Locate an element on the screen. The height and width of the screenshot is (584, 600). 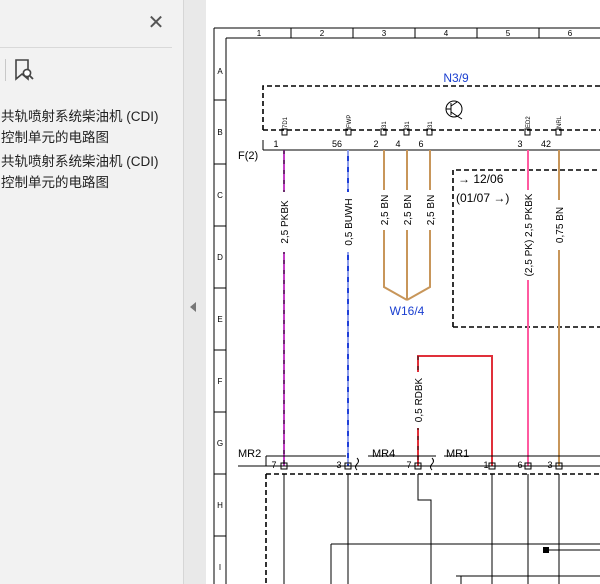
row-letter: G is located at coordinates (220, 443).